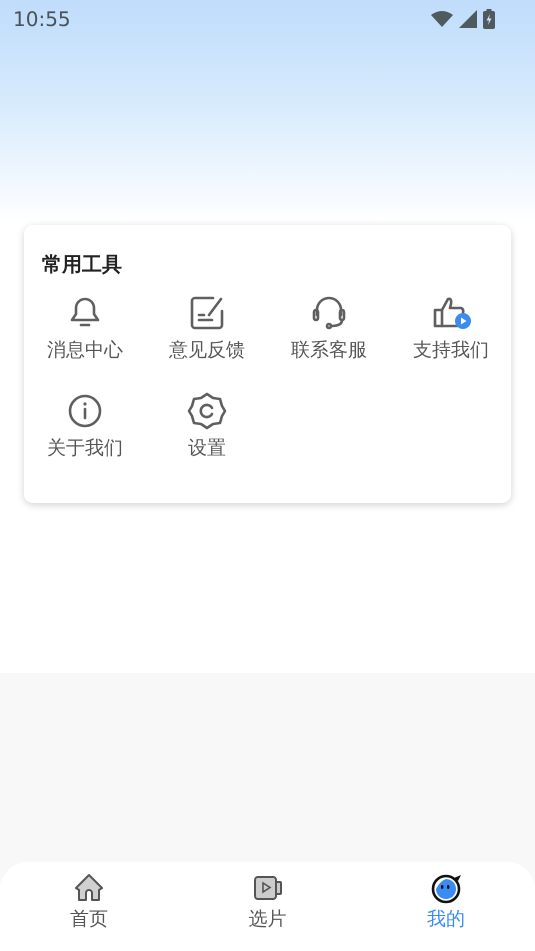  Describe the element at coordinates (489, 19) in the screenshot. I see `battery-icon` at that location.